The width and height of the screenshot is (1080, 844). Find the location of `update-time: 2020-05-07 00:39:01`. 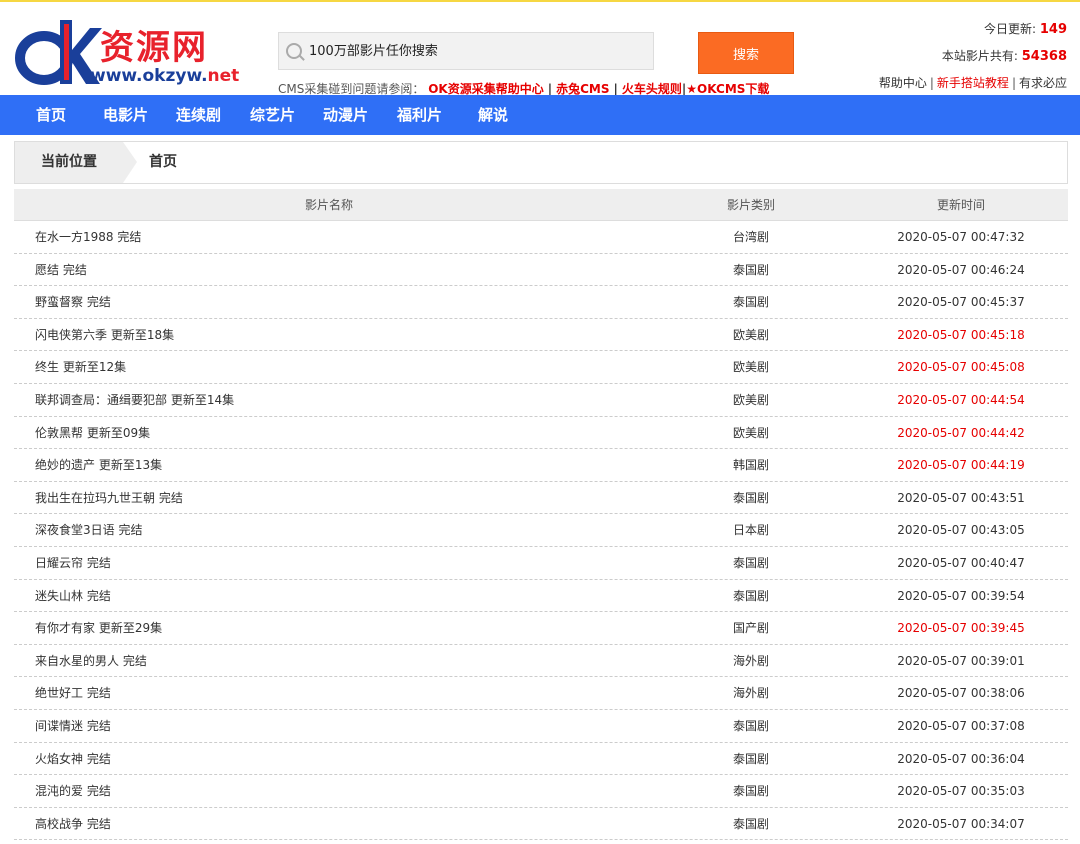

update-time: 2020-05-07 00:39:01 is located at coordinates (961, 660).